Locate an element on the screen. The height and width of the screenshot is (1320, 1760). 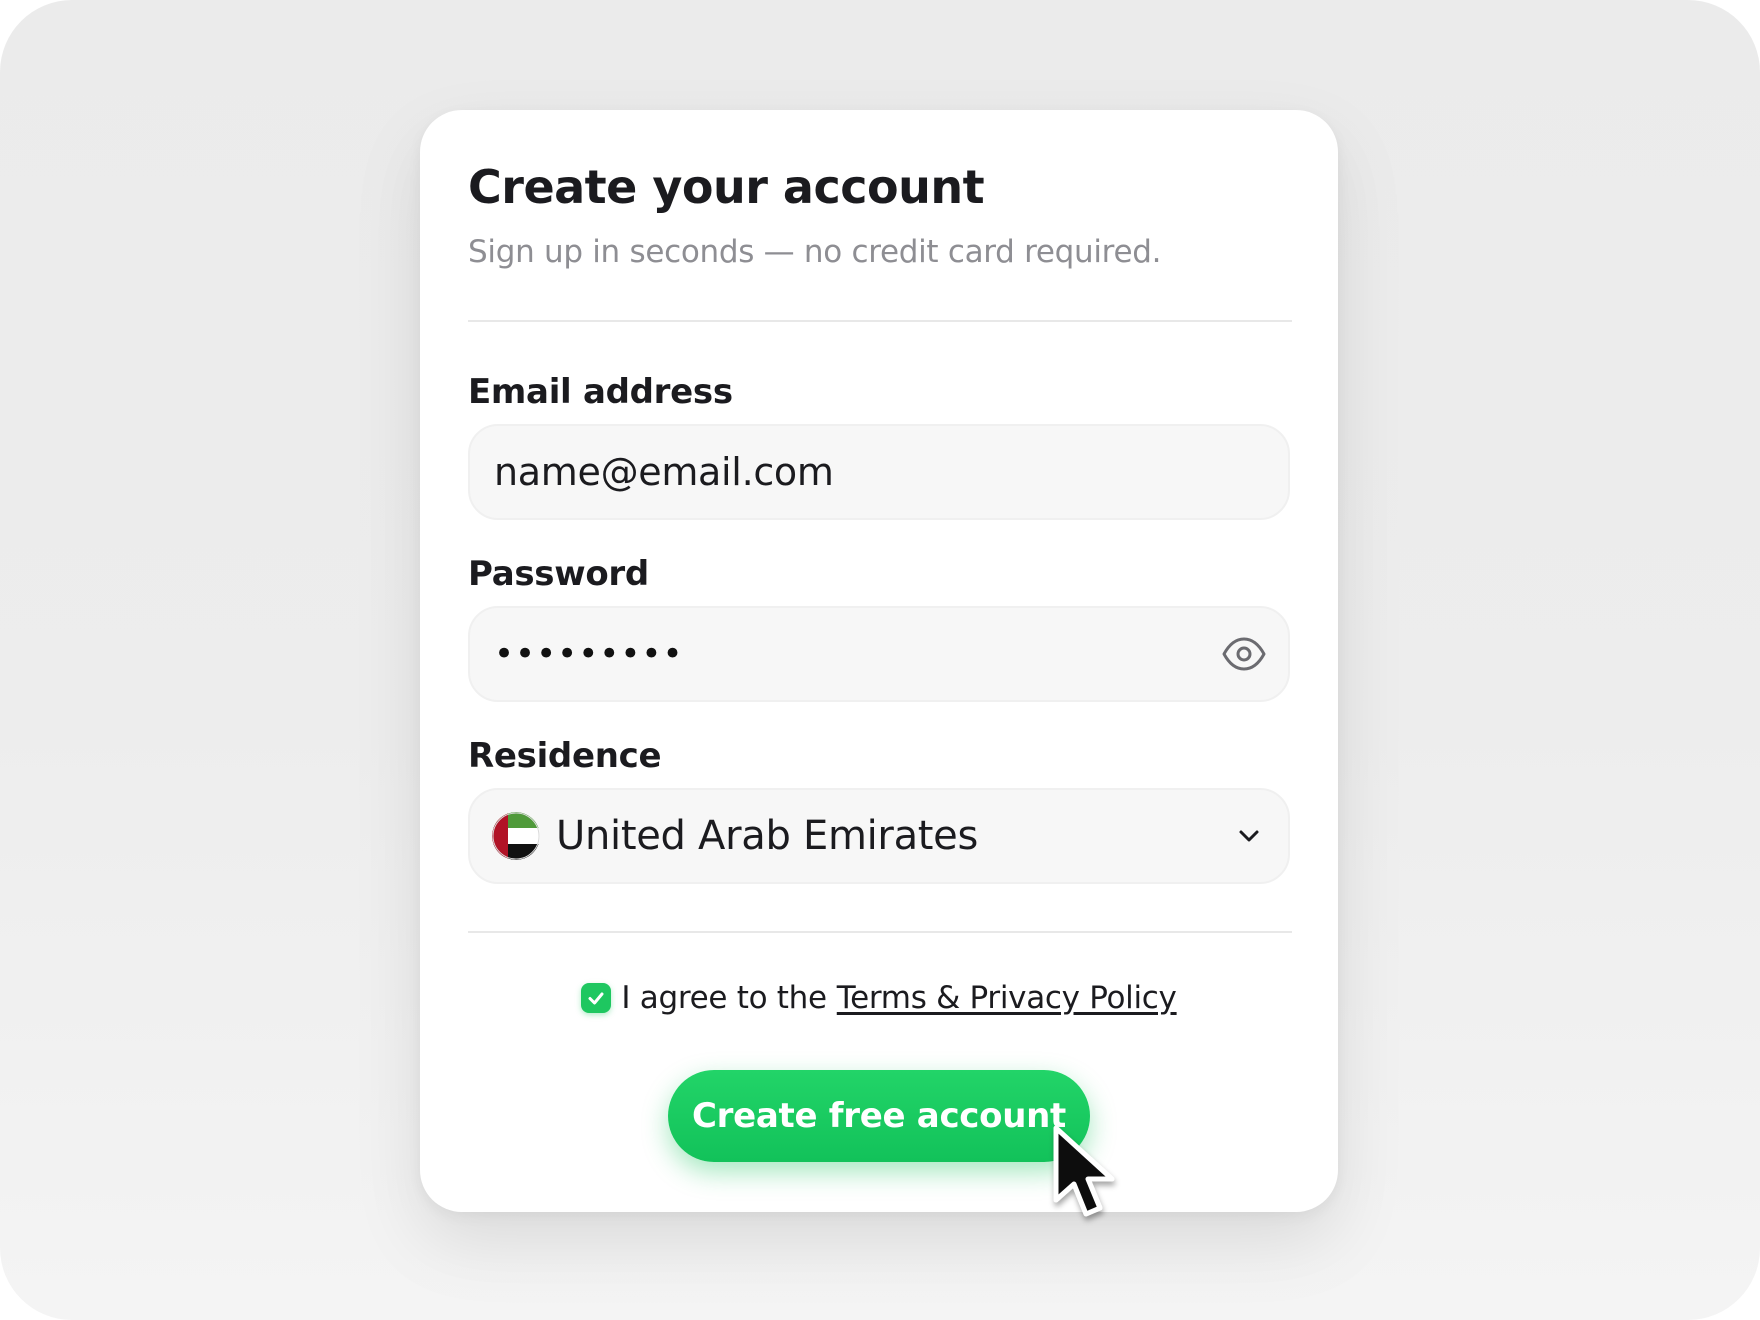
terms-prefix: I agree to the is located at coordinates (724, 998).